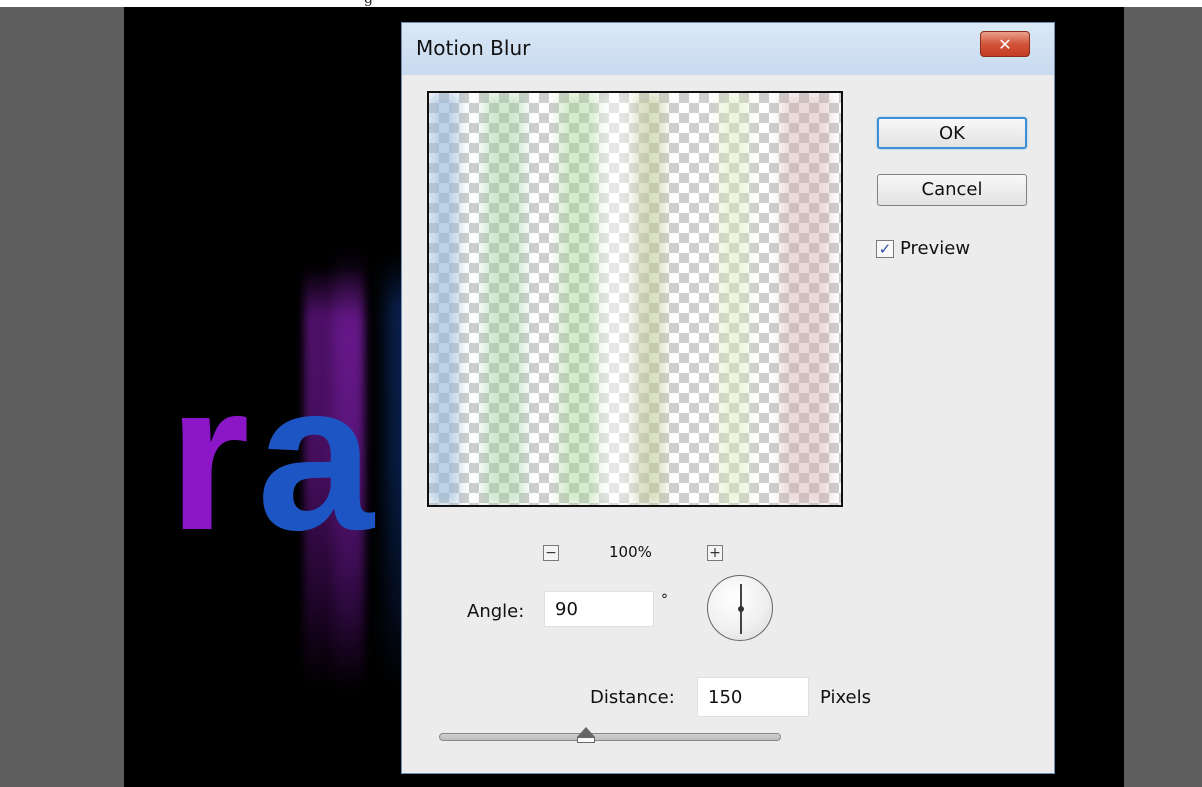 The height and width of the screenshot is (787, 1202). I want to click on cancel-button: Cancel, so click(952, 190).